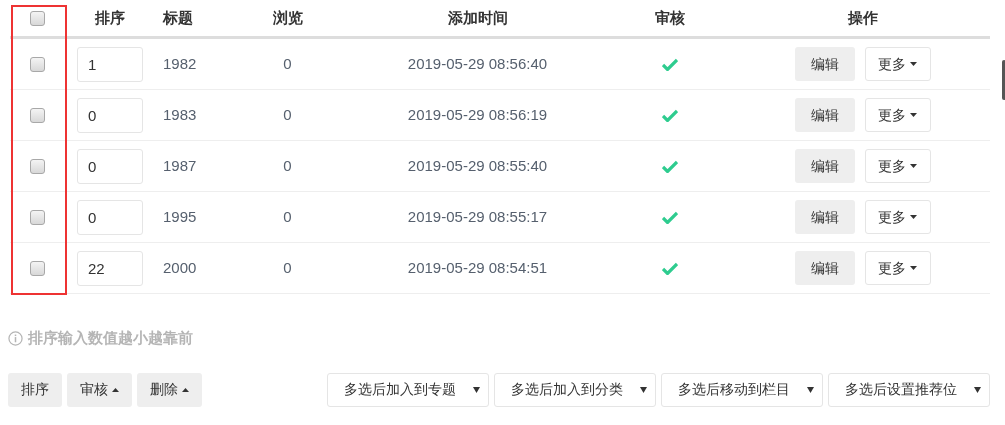 This screenshot has height=425, width=1005. What do you see at coordinates (477, 165) in the screenshot?
I see `table-cell-text: 2019-05-29 08:55:40` at bounding box center [477, 165].